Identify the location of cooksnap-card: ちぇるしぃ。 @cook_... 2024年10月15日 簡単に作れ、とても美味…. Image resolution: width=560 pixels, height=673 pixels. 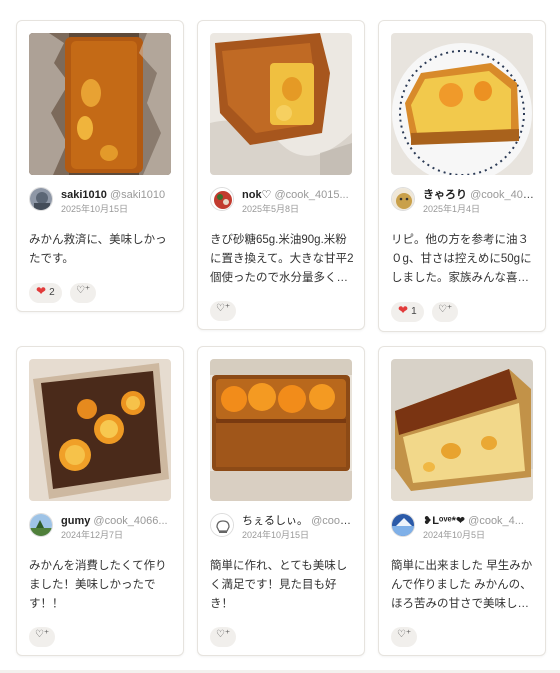
(281, 501).